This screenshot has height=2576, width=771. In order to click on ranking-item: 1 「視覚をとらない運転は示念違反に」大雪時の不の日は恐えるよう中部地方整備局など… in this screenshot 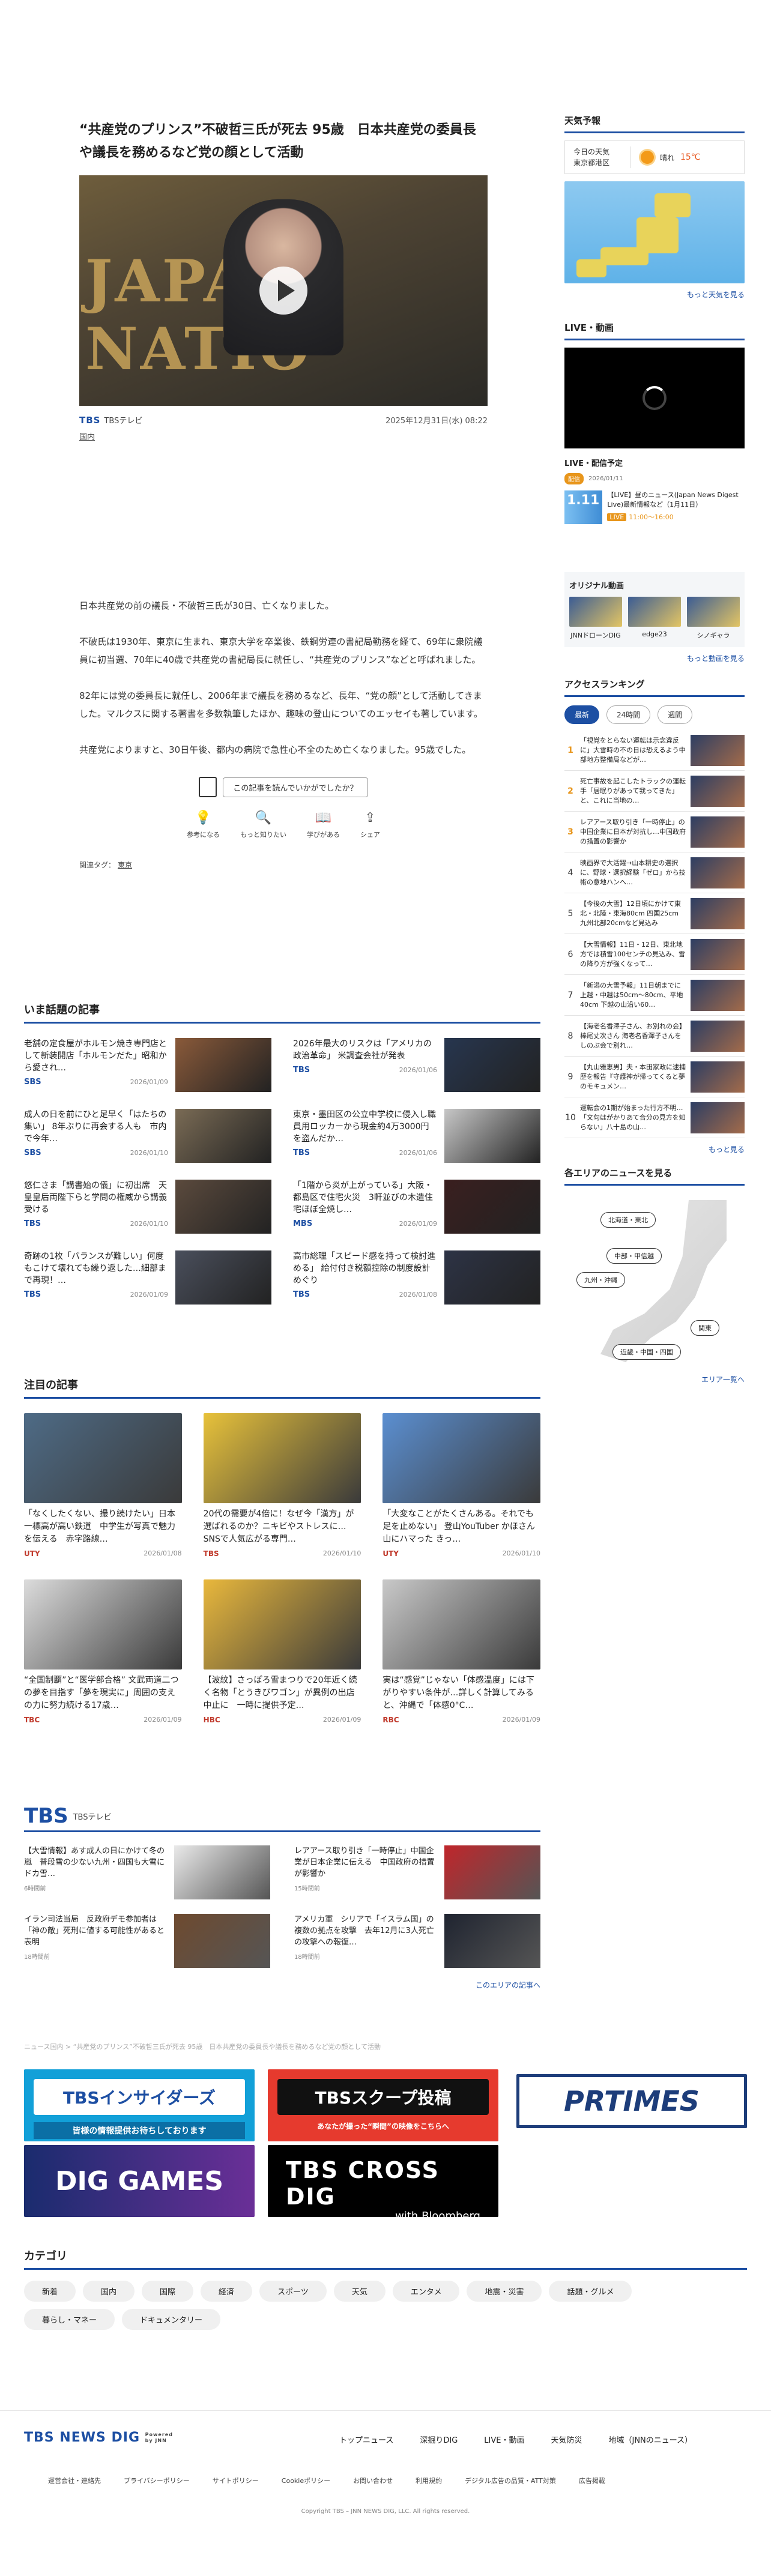, I will do `click(654, 750)`.